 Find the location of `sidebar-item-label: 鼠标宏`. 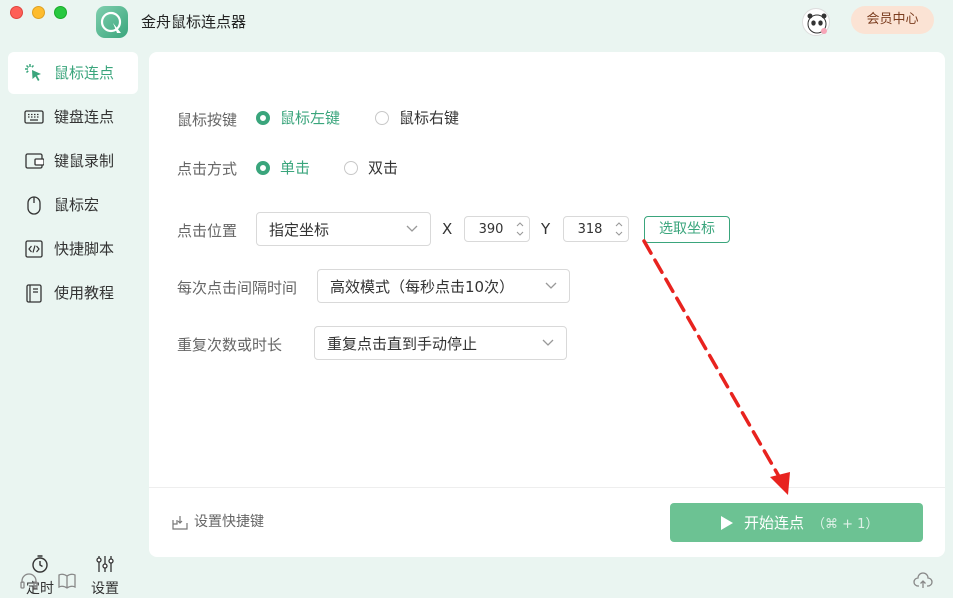

sidebar-item-label: 鼠标宏 is located at coordinates (77, 205).